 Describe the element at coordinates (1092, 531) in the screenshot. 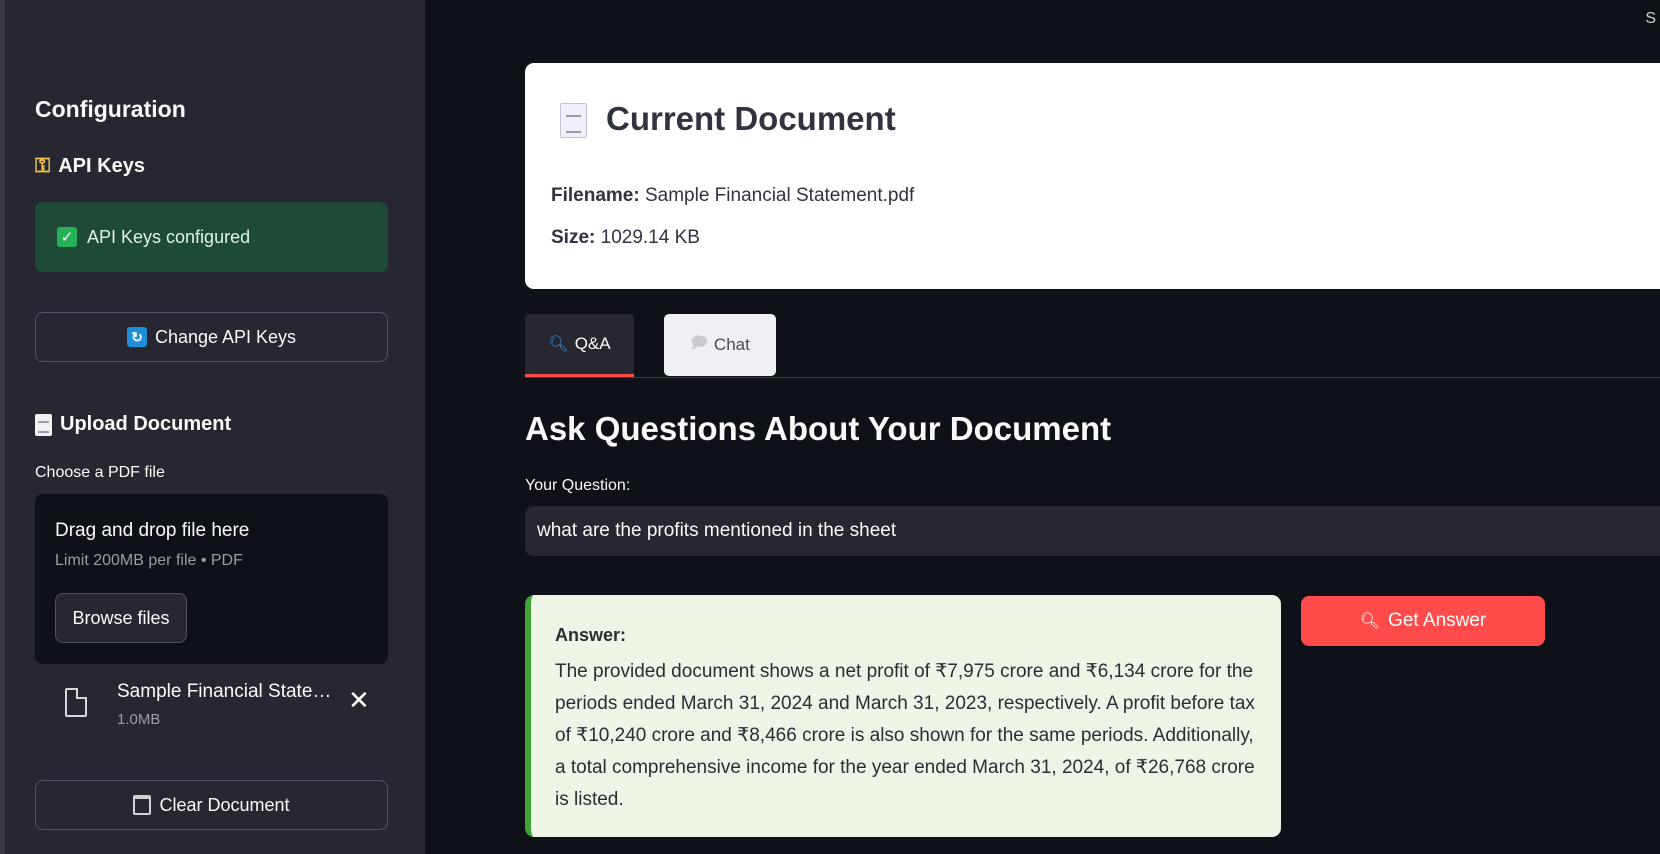

I see `question-input` at that location.